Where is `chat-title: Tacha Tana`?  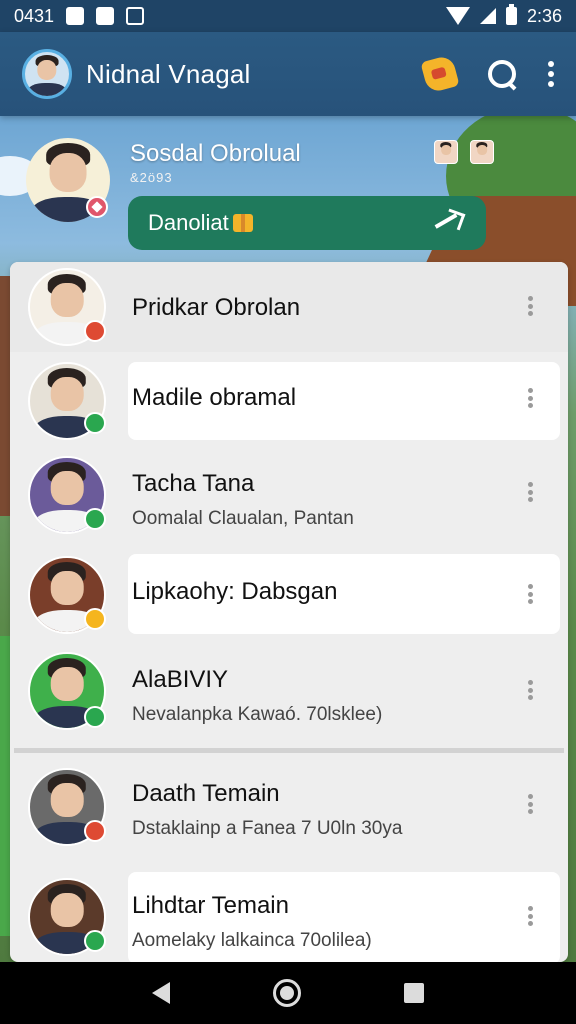
chat-title: Tacha Tana is located at coordinates (193, 483).